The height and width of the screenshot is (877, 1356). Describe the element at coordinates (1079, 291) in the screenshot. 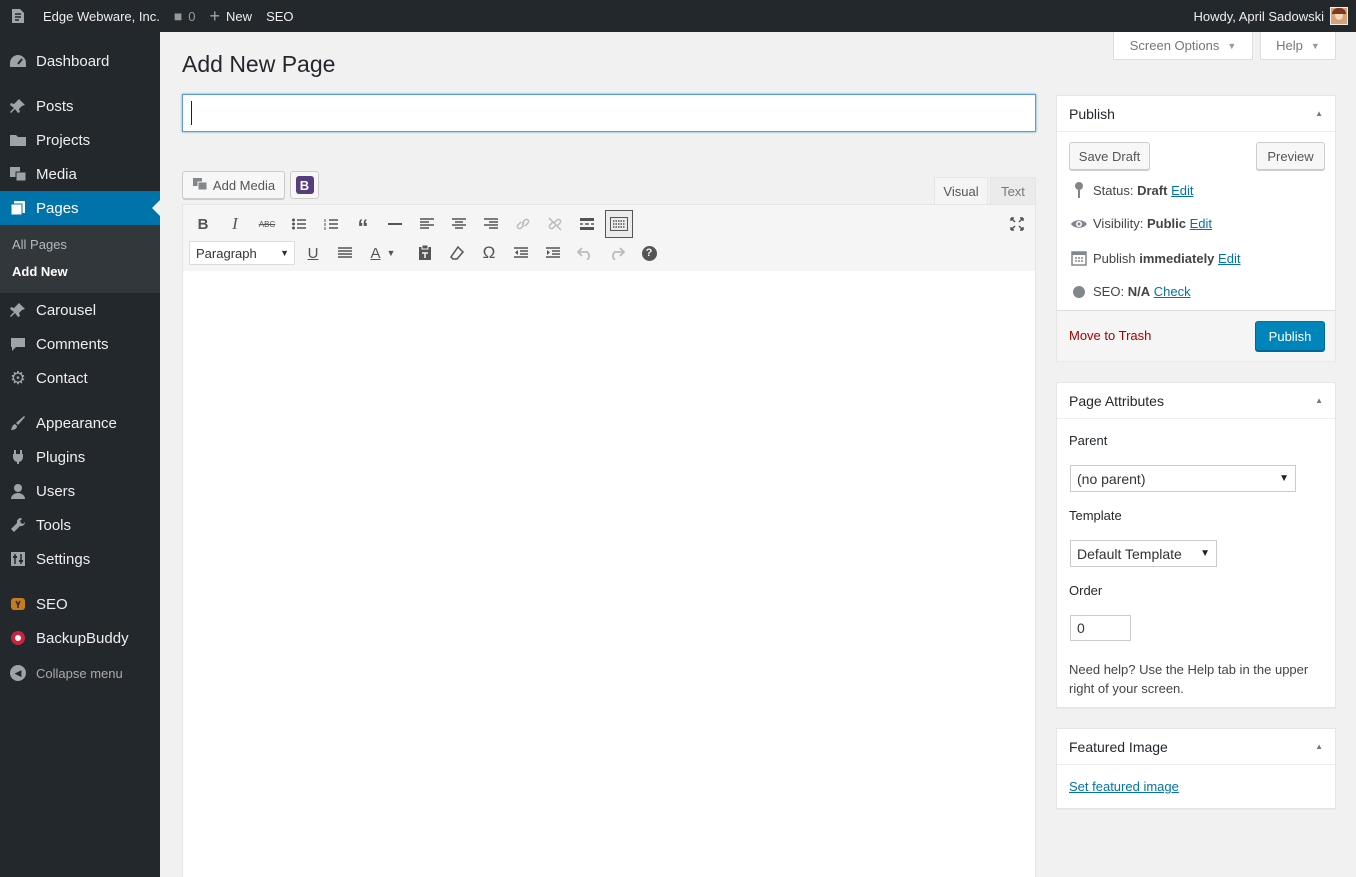

I see `seo-score-dot-icon` at that location.